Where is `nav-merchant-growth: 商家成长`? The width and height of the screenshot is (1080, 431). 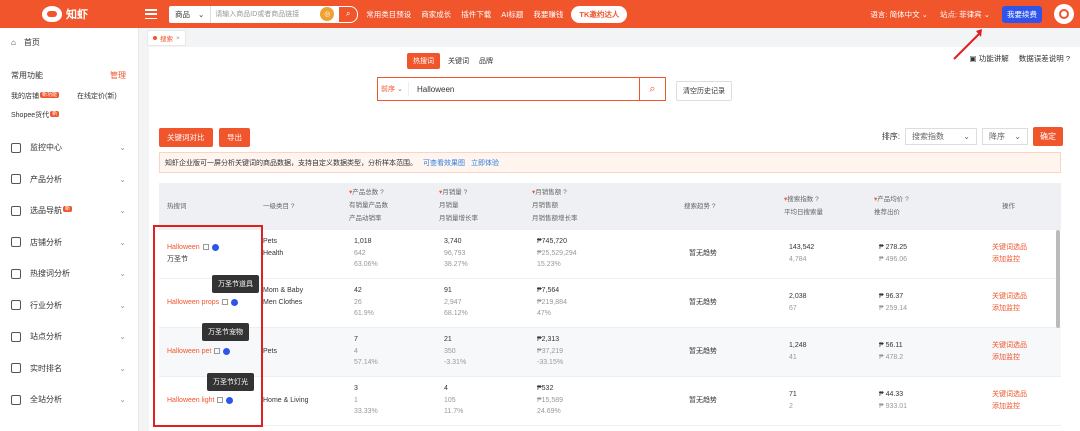
nav-merchant-growth: 商家成长 is located at coordinates (436, 14).